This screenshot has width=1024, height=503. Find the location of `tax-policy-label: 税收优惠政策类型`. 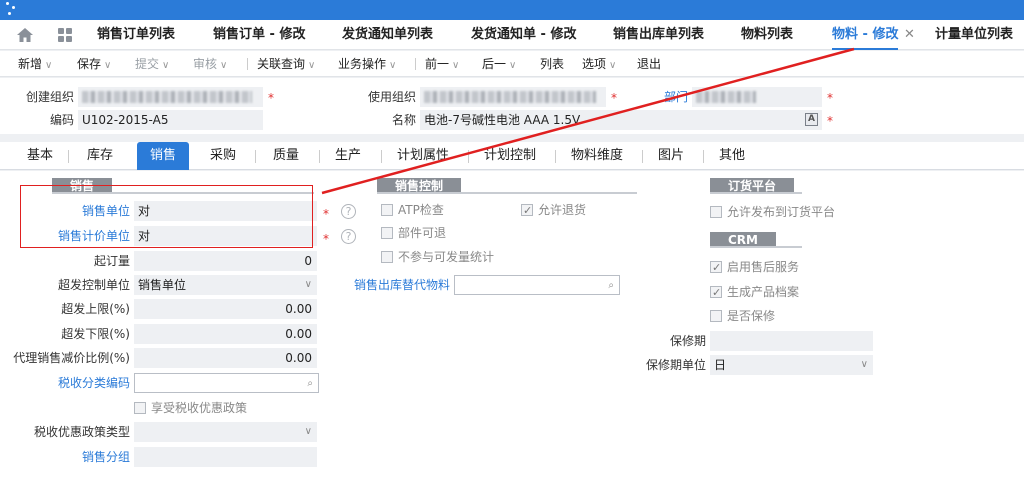

tax-policy-label: 税收优惠政策类型 is located at coordinates (81, 432).